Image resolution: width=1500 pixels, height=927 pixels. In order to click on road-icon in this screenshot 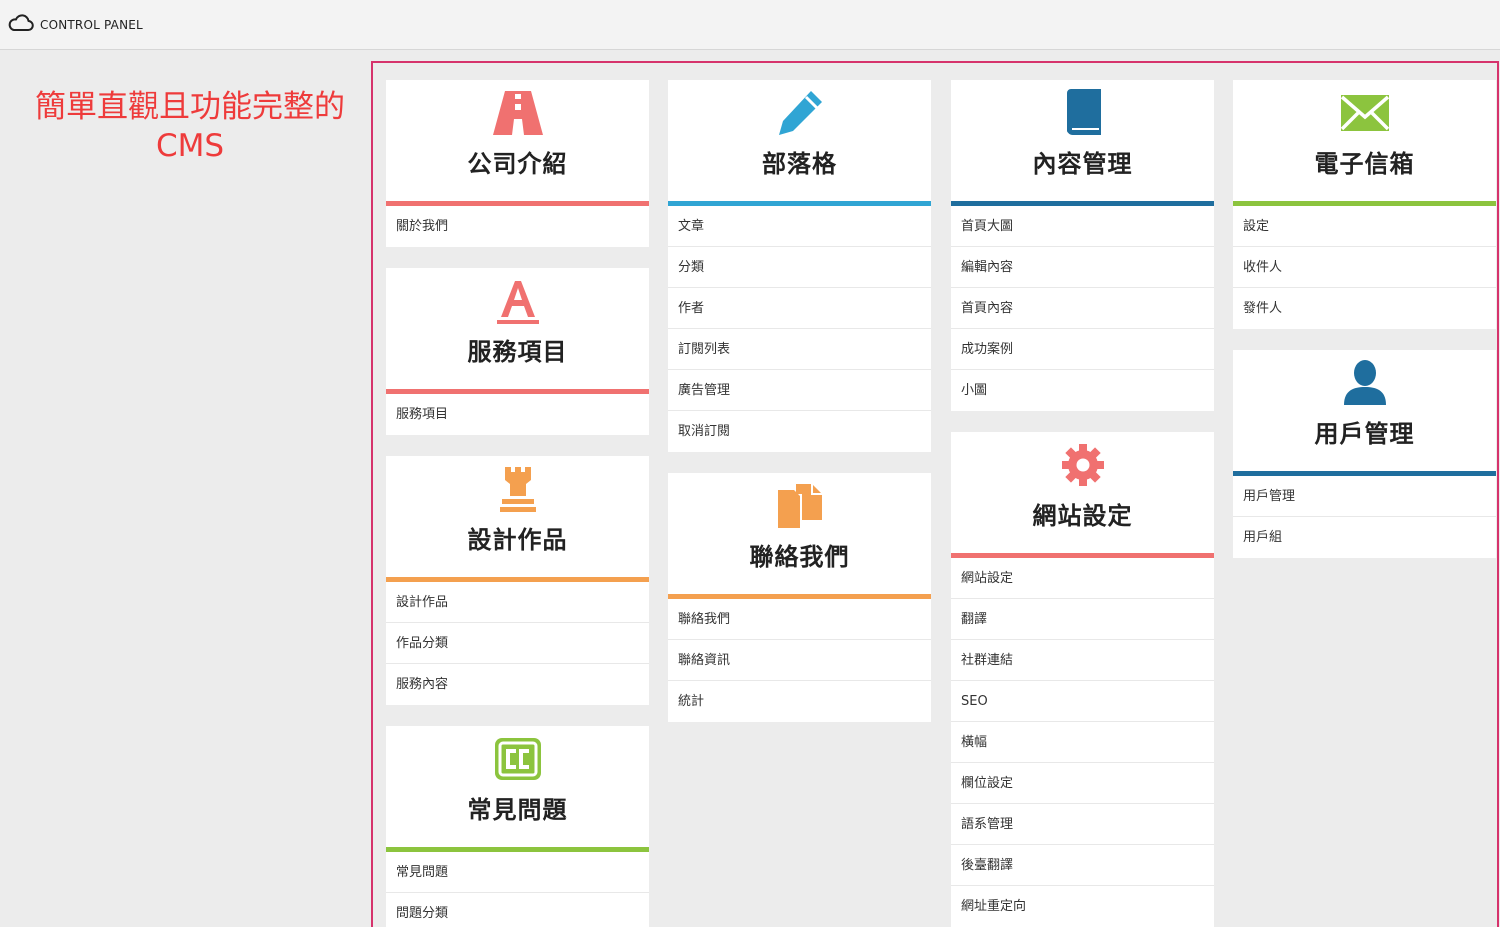, I will do `click(517, 113)`.